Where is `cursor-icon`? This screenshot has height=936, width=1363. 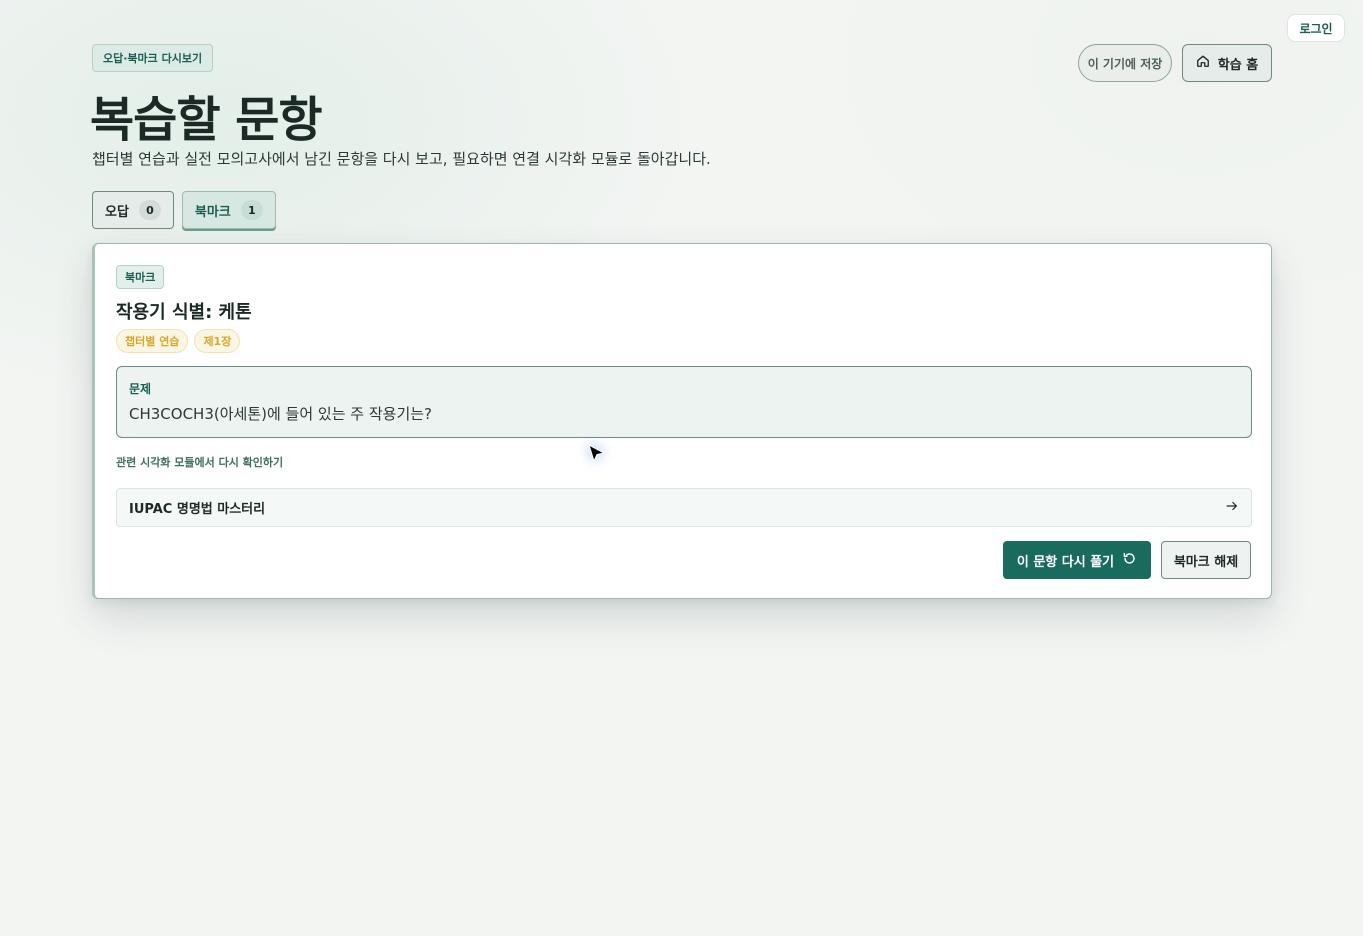 cursor-icon is located at coordinates (597, 453).